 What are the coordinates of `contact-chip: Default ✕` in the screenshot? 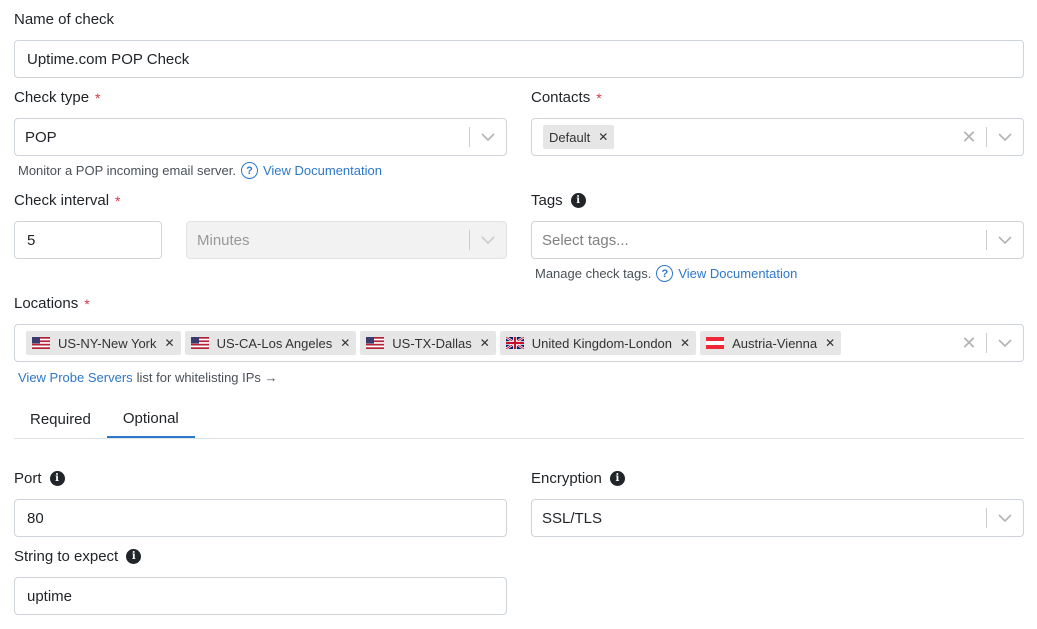 It's located at (579, 137).